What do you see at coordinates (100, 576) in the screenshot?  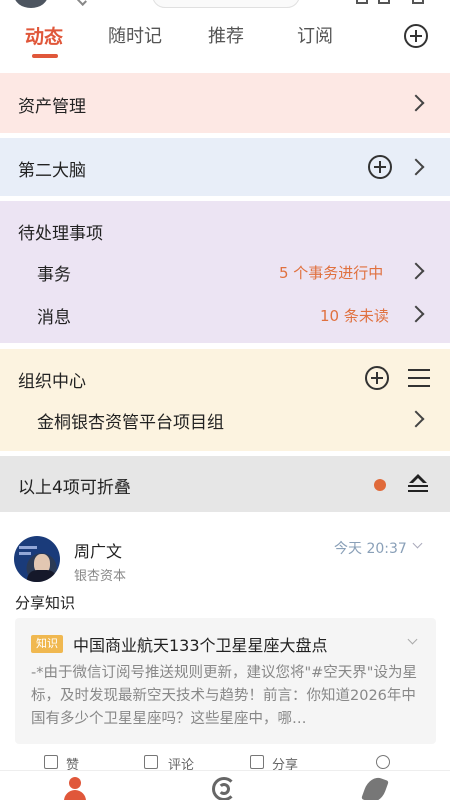 I see `author-org: 银杏资本` at bounding box center [100, 576].